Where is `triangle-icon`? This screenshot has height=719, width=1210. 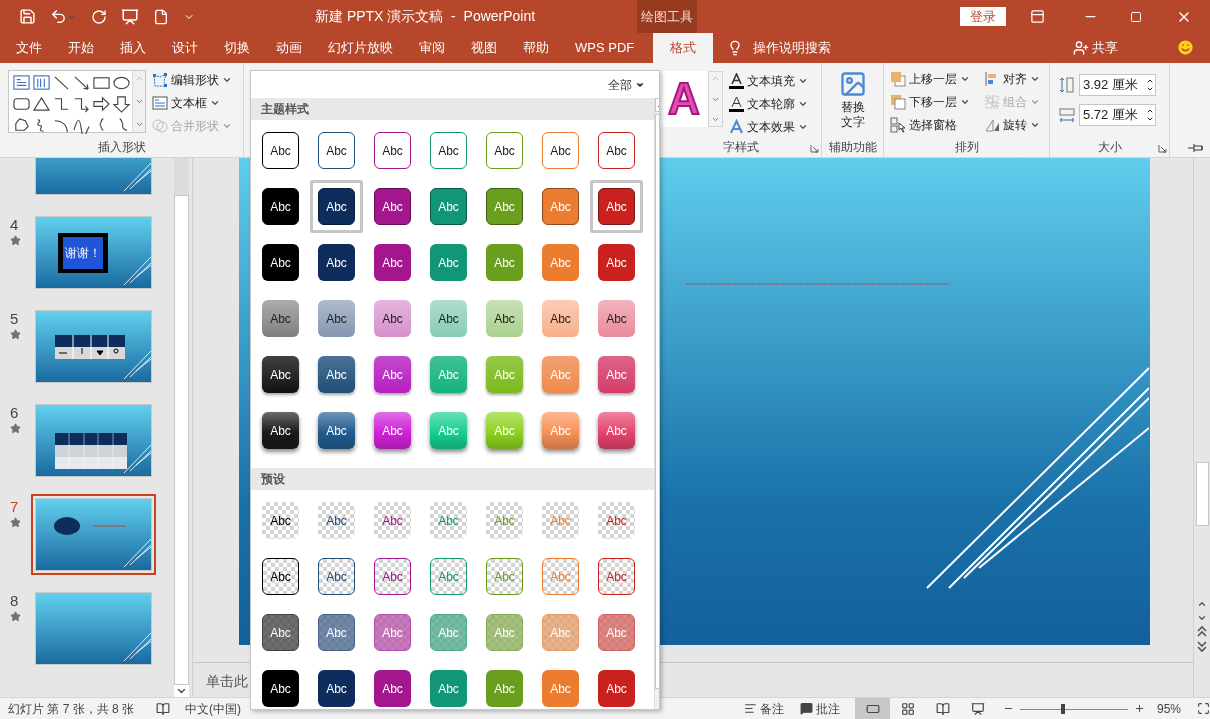 triangle-icon is located at coordinates (42, 104).